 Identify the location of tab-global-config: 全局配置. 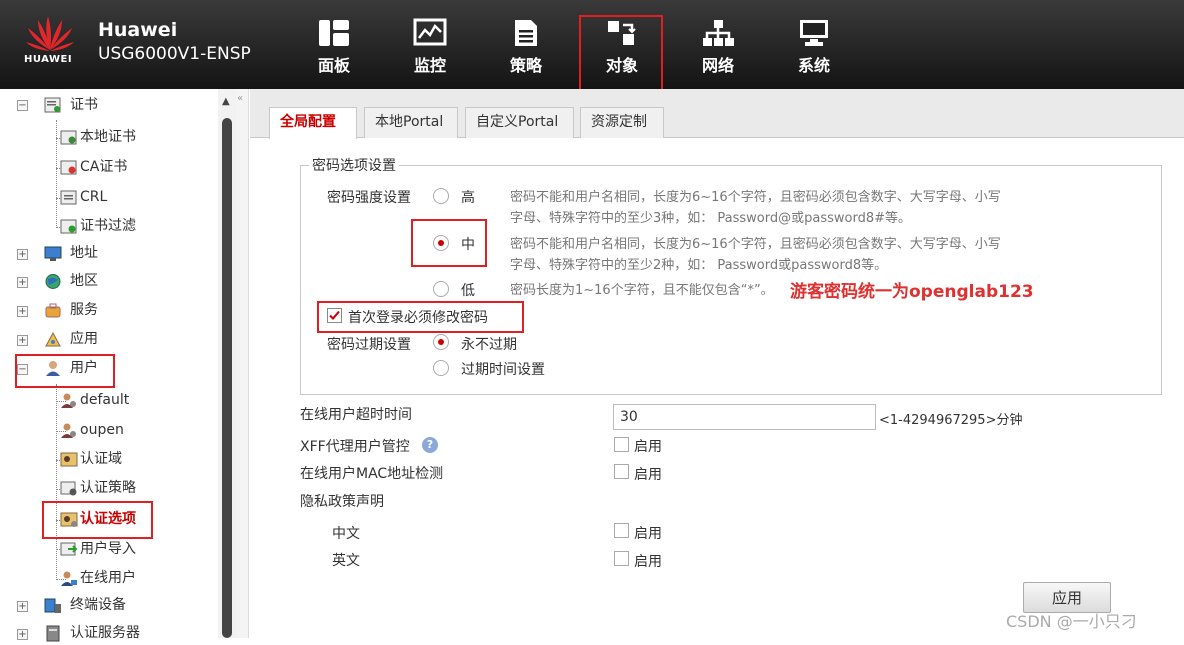
(313, 123).